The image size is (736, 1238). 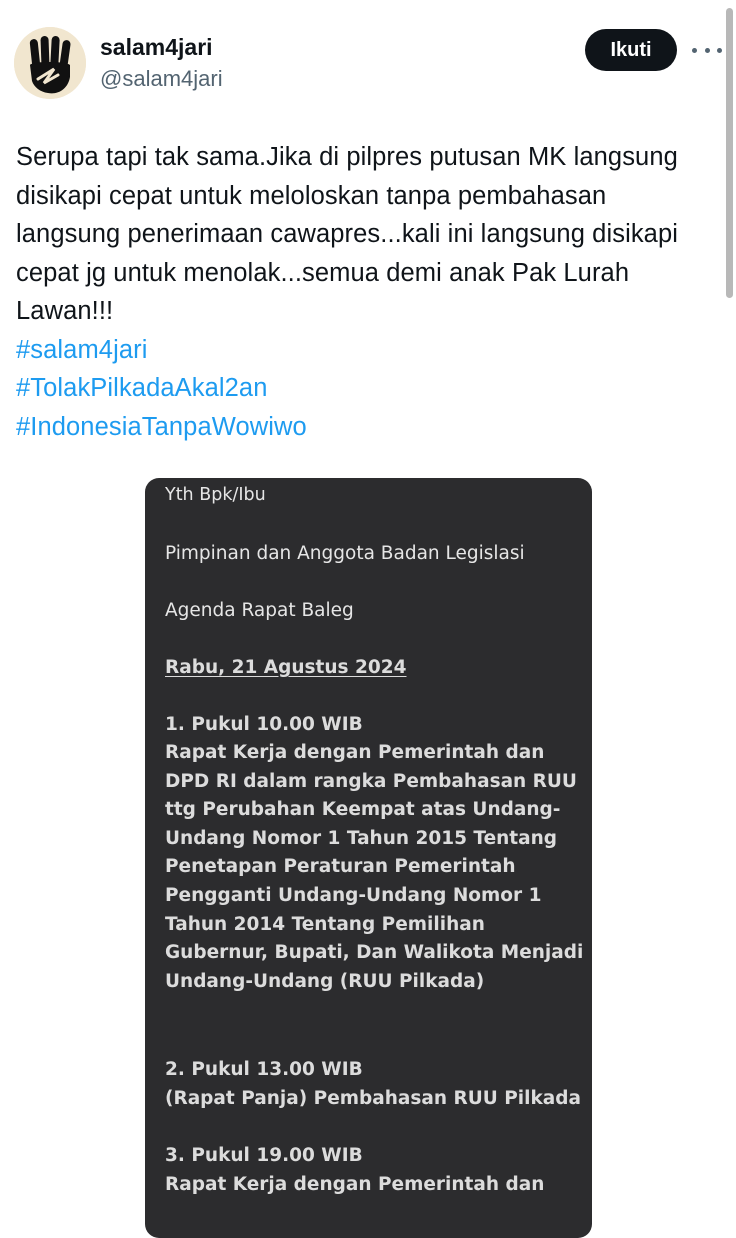 What do you see at coordinates (631, 50) in the screenshot?
I see `follow-button: Ikuti` at bounding box center [631, 50].